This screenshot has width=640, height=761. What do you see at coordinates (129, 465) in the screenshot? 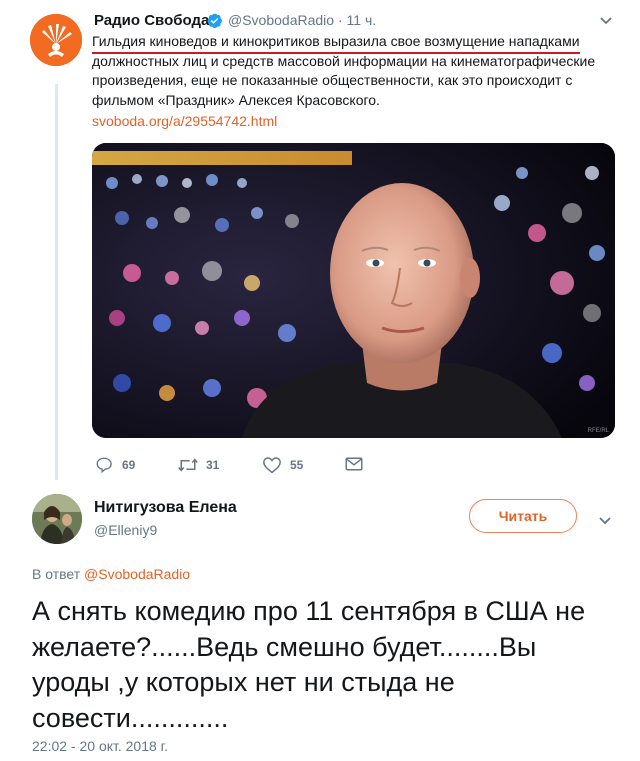
I see `reply-count: 69` at bounding box center [129, 465].